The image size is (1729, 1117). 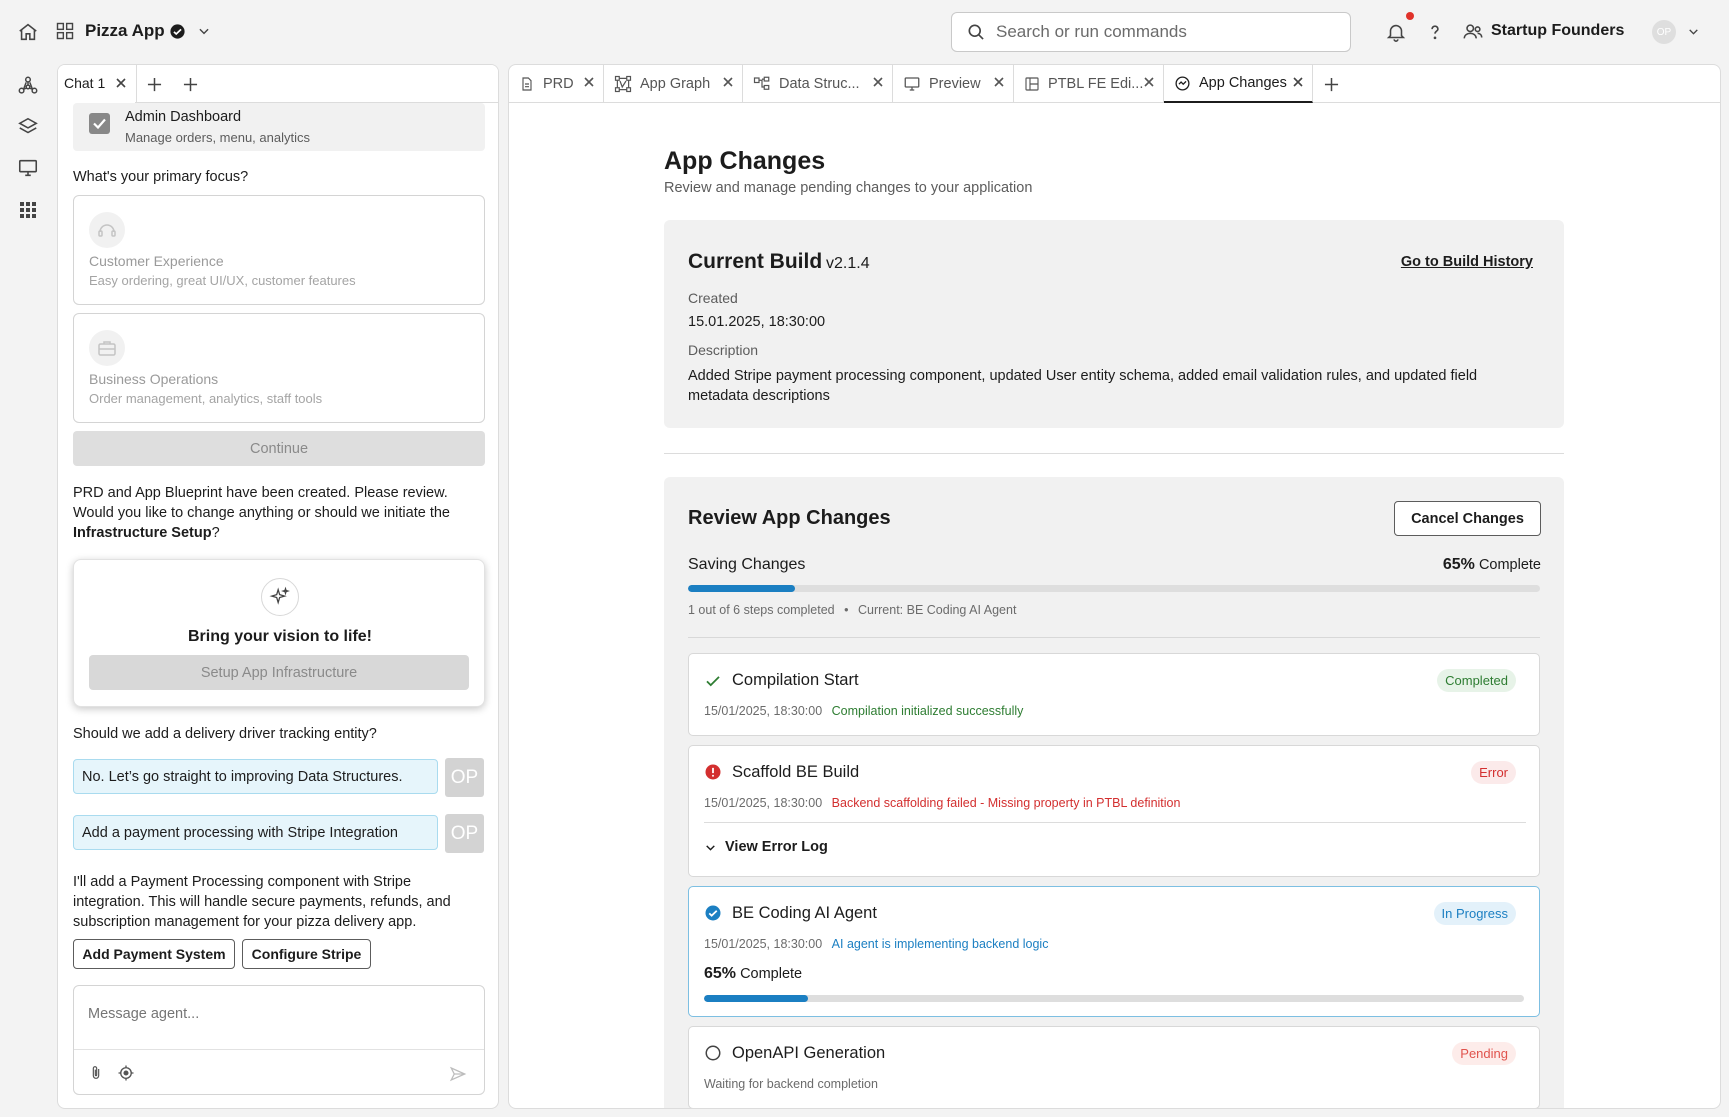 I want to click on cancel-changes-button: Cancel Changes, so click(x=1467, y=518).